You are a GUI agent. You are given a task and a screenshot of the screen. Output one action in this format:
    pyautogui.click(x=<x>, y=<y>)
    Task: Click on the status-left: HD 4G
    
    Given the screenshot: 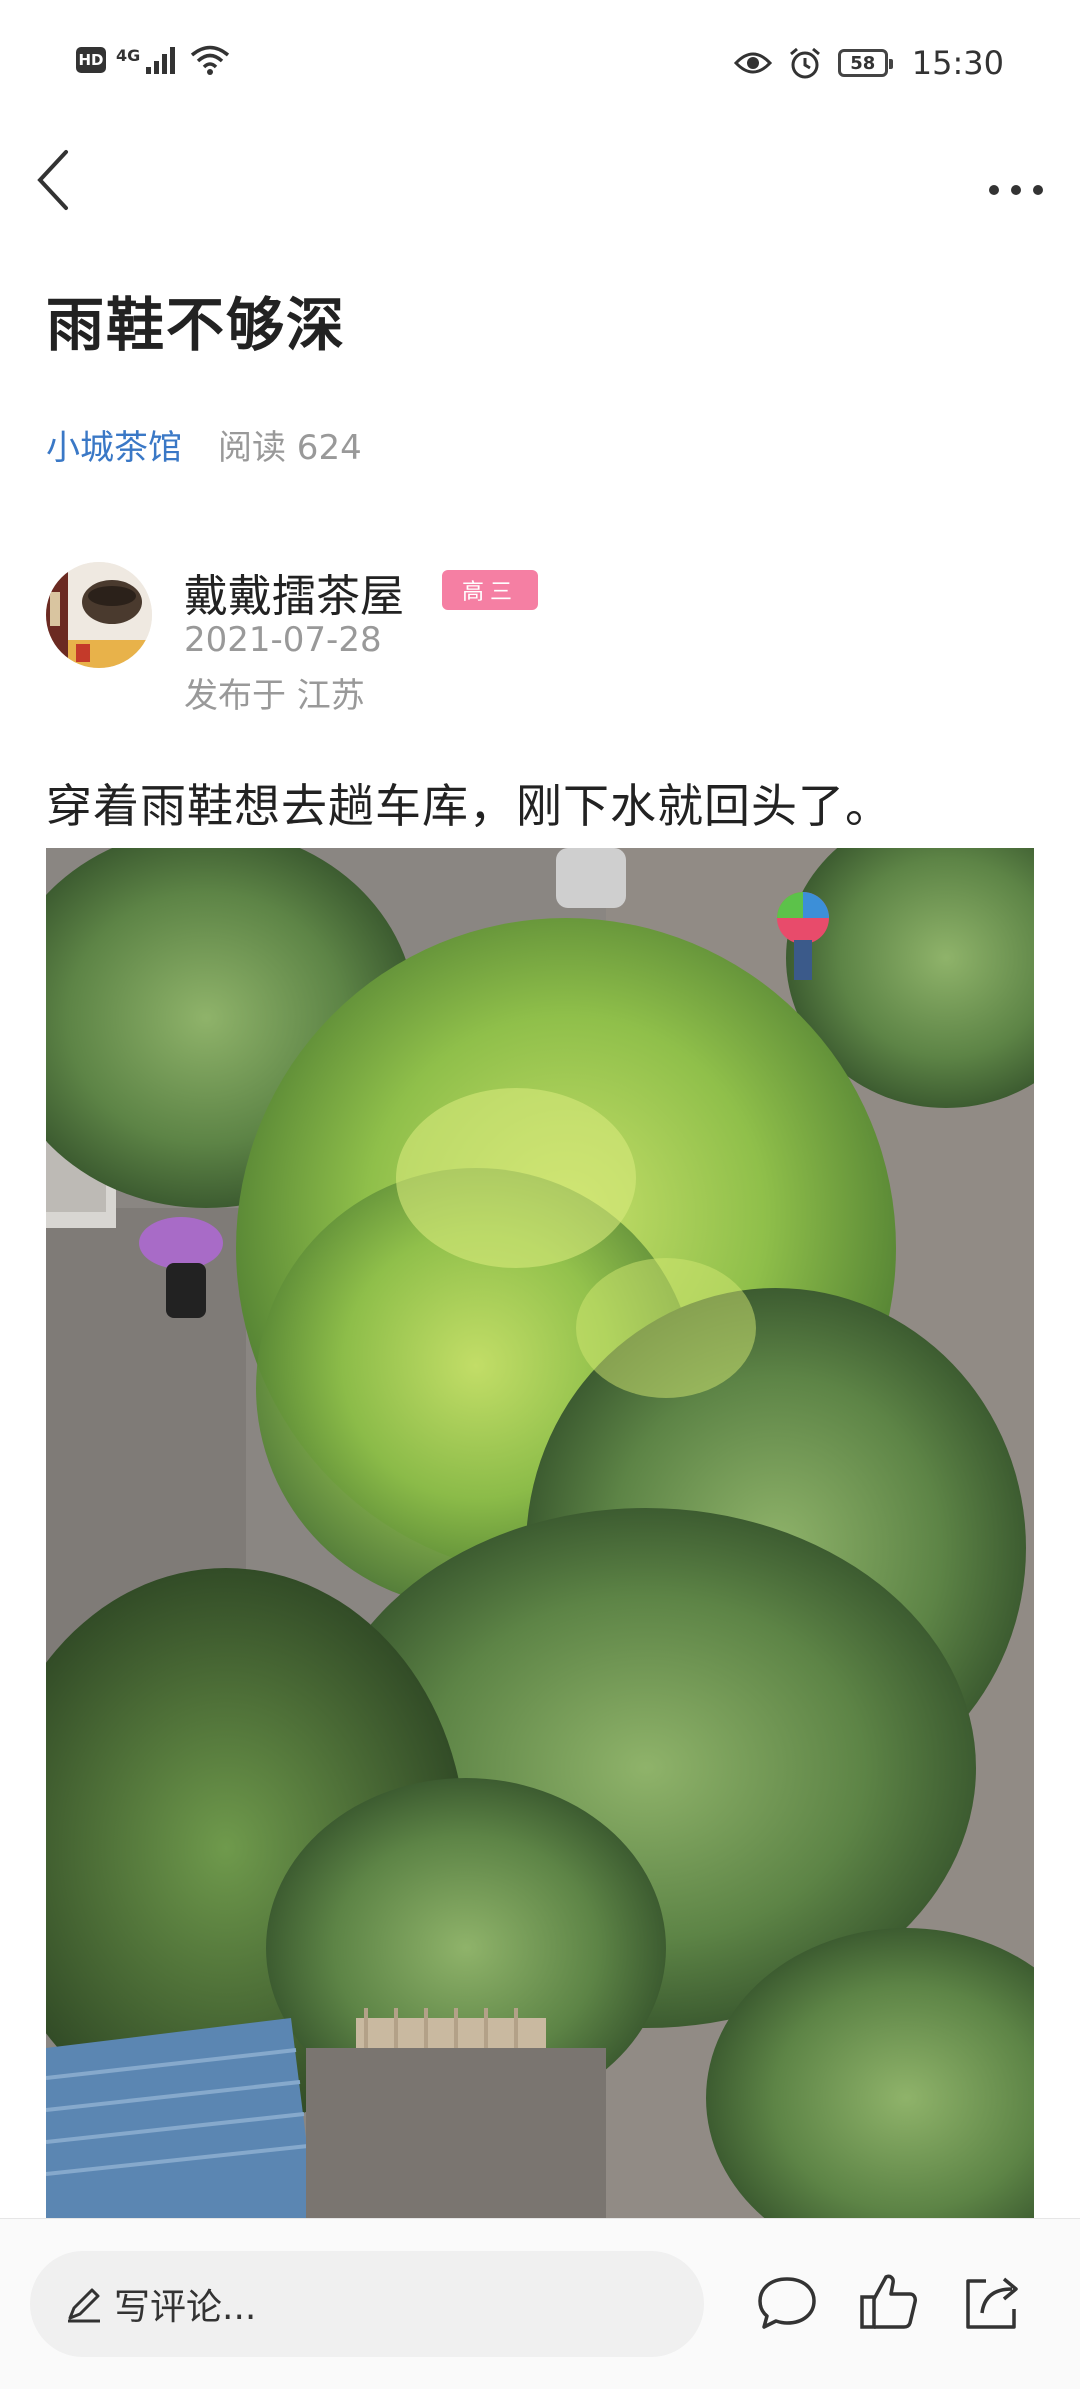 What is the action you would take?
    pyautogui.click(x=153, y=60)
    